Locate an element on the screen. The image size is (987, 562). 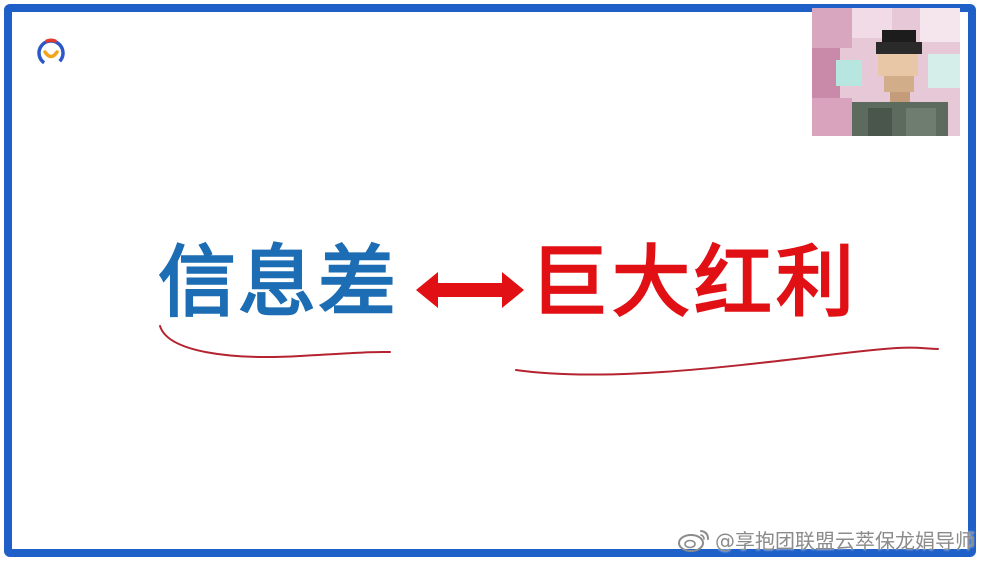
left-phrase: 信息差 is located at coordinates (278, 282).